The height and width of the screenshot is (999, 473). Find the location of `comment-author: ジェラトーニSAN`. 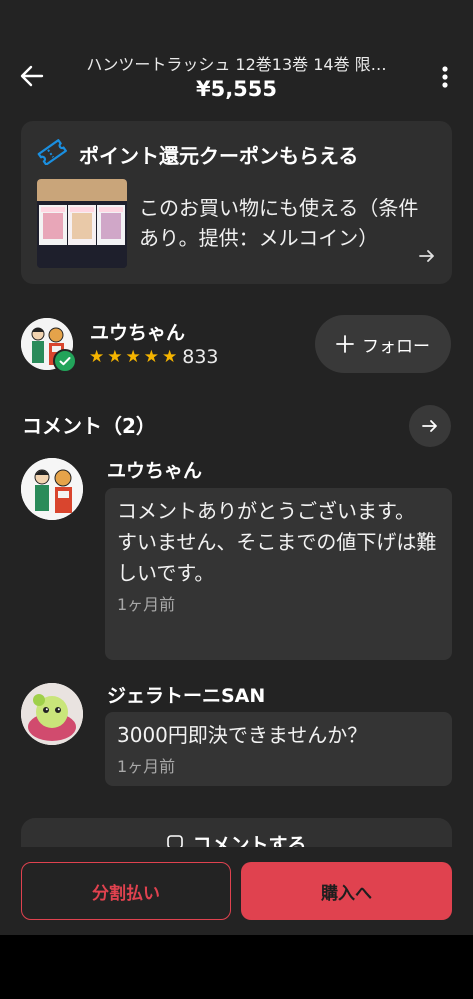

comment-author: ジェラトーニSAN is located at coordinates (186, 694).